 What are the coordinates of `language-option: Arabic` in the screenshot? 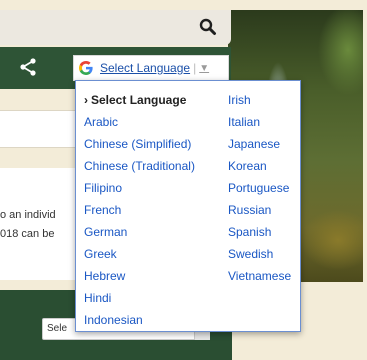 It's located at (139, 122).